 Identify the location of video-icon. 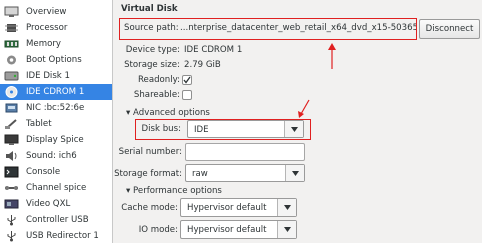
(11, 204).